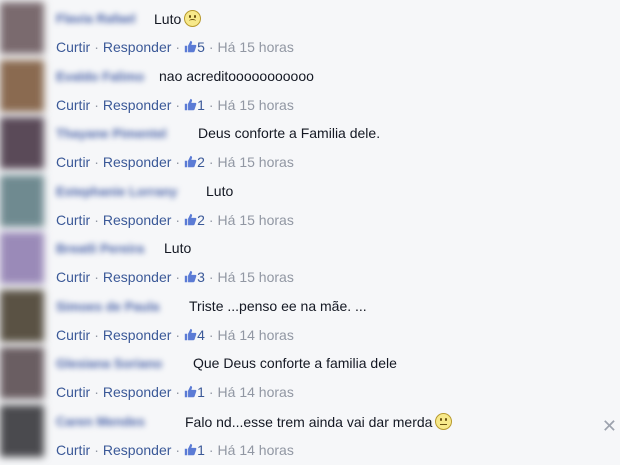 Image resolution: width=620 pixels, height=465 pixels. What do you see at coordinates (100, 248) in the screenshot?
I see `commenter-name: Breatli Pereira` at bounding box center [100, 248].